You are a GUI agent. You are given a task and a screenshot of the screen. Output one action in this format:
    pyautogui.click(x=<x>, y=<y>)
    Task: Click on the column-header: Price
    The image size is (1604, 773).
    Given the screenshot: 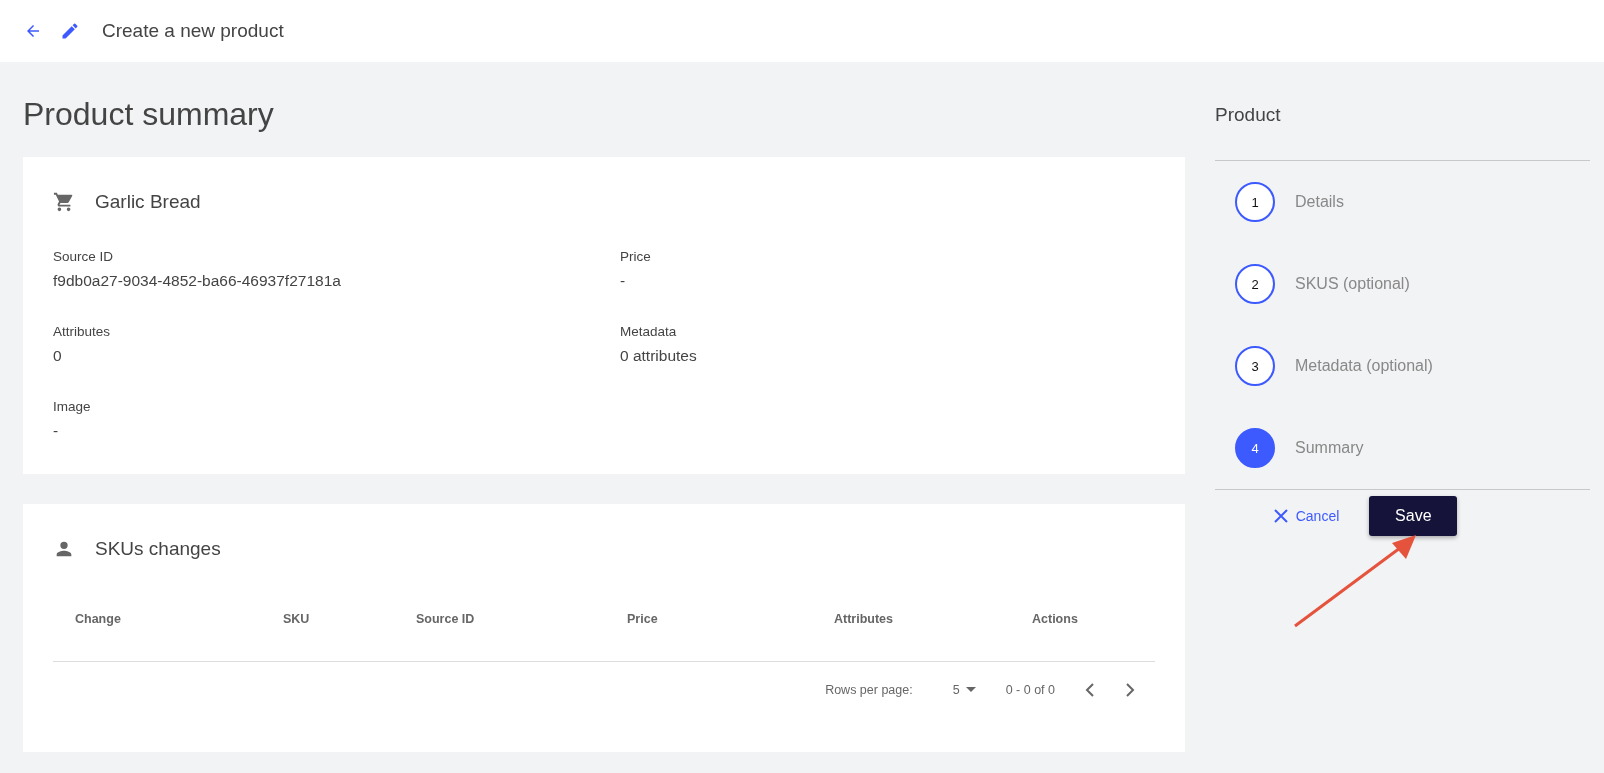 What is the action you would take?
    pyautogui.click(x=642, y=619)
    